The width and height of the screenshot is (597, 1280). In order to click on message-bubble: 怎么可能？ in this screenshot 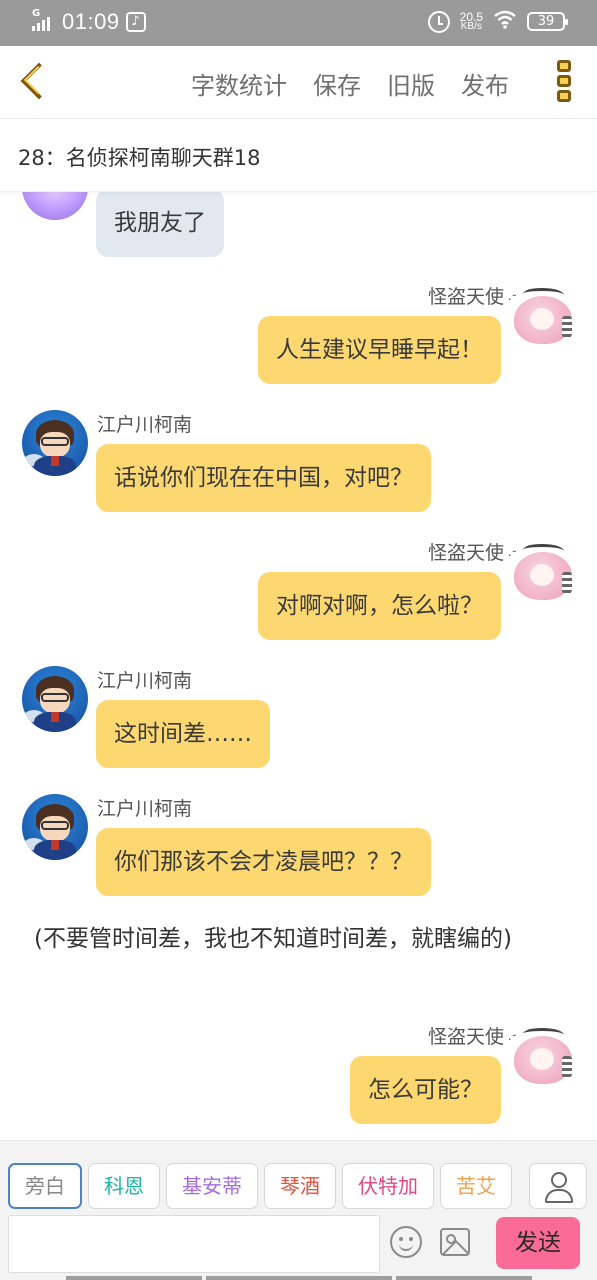, I will do `click(425, 1090)`.